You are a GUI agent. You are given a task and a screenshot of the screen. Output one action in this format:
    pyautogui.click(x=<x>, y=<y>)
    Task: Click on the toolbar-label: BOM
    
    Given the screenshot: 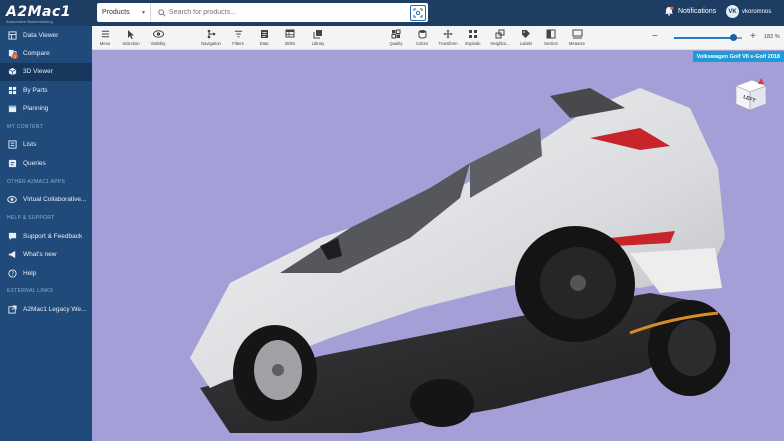 What is the action you would take?
    pyautogui.click(x=290, y=43)
    